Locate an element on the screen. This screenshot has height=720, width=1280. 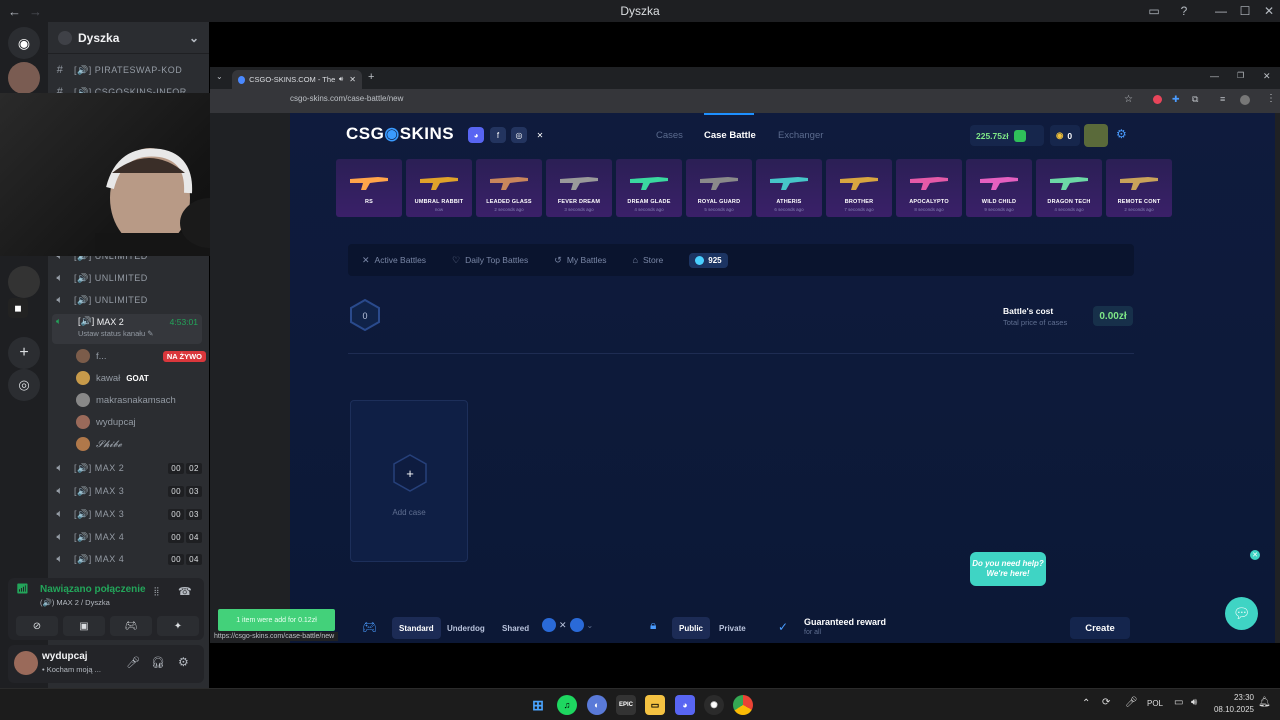
discord-link-icon: ◕ is located at coordinates (476, 135).